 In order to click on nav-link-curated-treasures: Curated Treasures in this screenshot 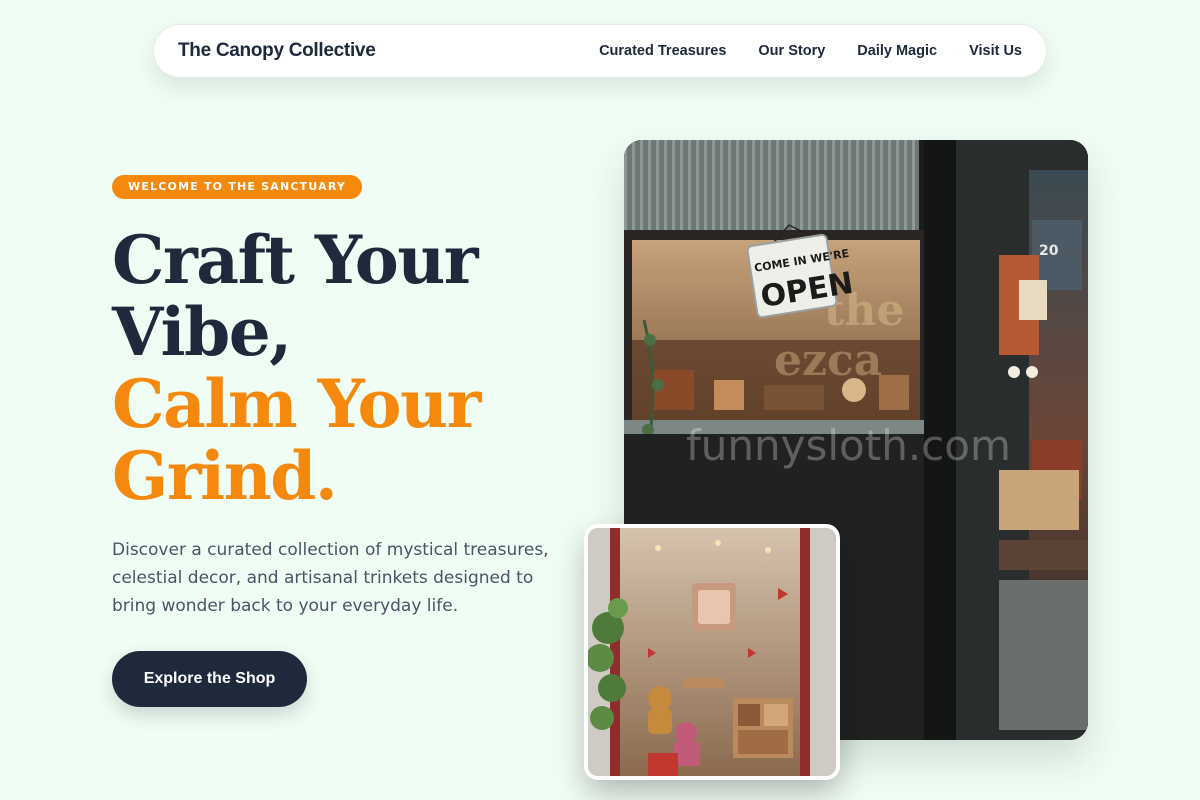, I will do `click(662, 51)`.